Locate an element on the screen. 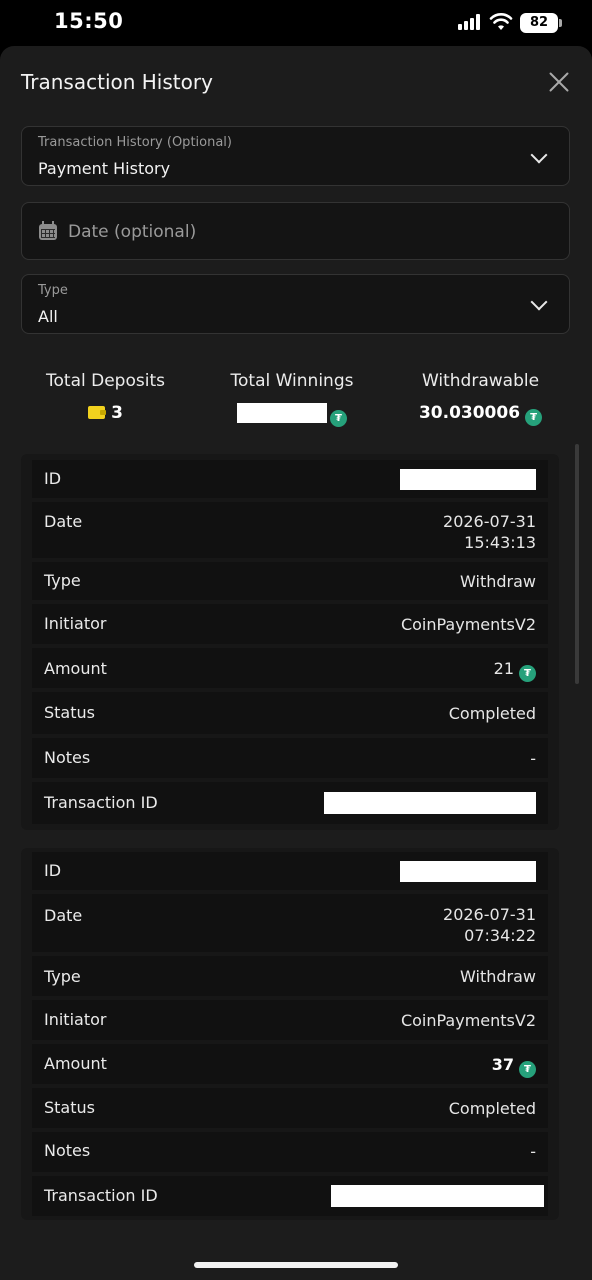  table-row: Date 2026-07-31 15:43:13 is located at coordinates (290, 530).